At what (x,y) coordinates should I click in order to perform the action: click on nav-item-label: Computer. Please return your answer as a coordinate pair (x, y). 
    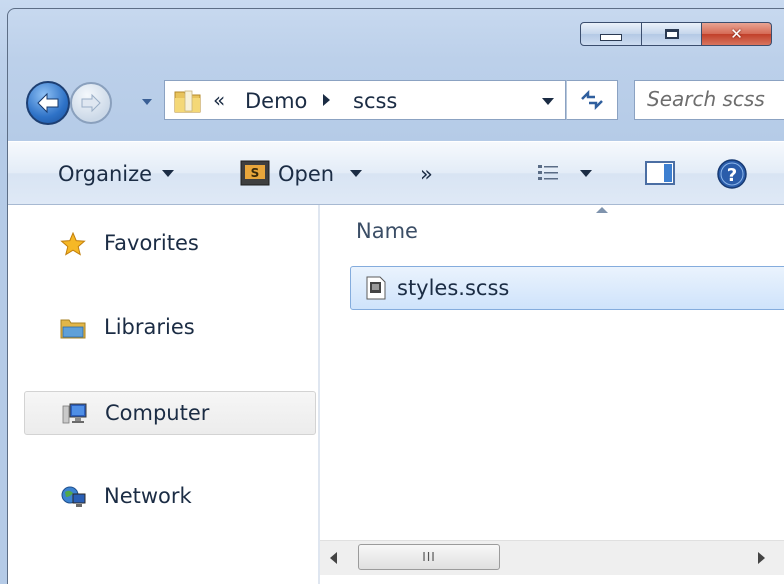
    Looking at the image, I should click on (157, 413).